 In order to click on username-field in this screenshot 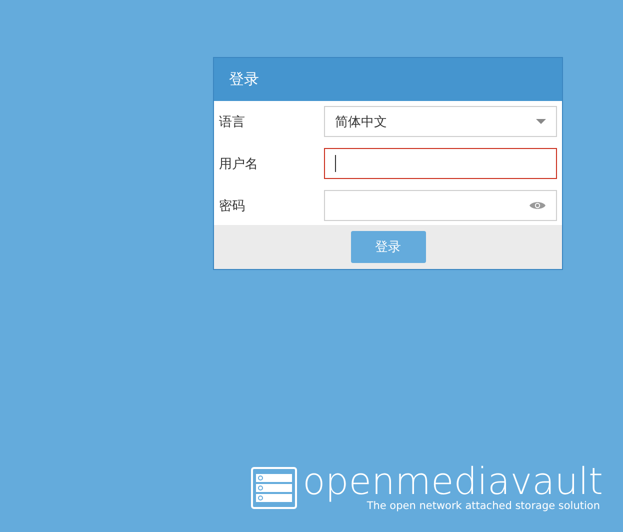, I will do `click(440, 163)`.